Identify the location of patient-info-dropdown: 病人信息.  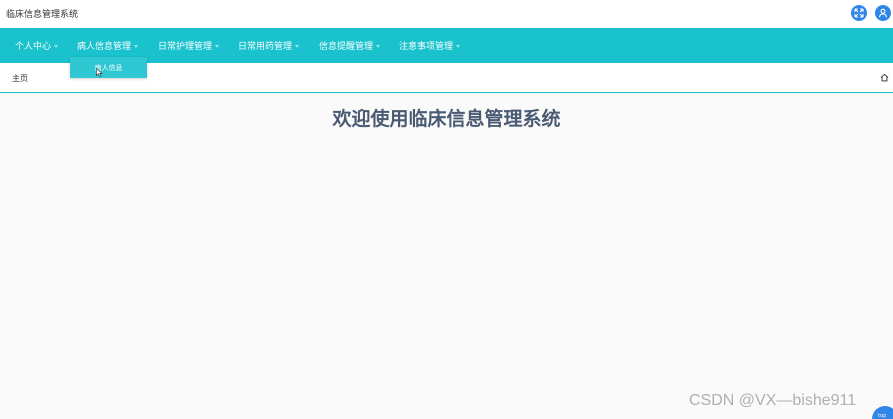
(108, 67).